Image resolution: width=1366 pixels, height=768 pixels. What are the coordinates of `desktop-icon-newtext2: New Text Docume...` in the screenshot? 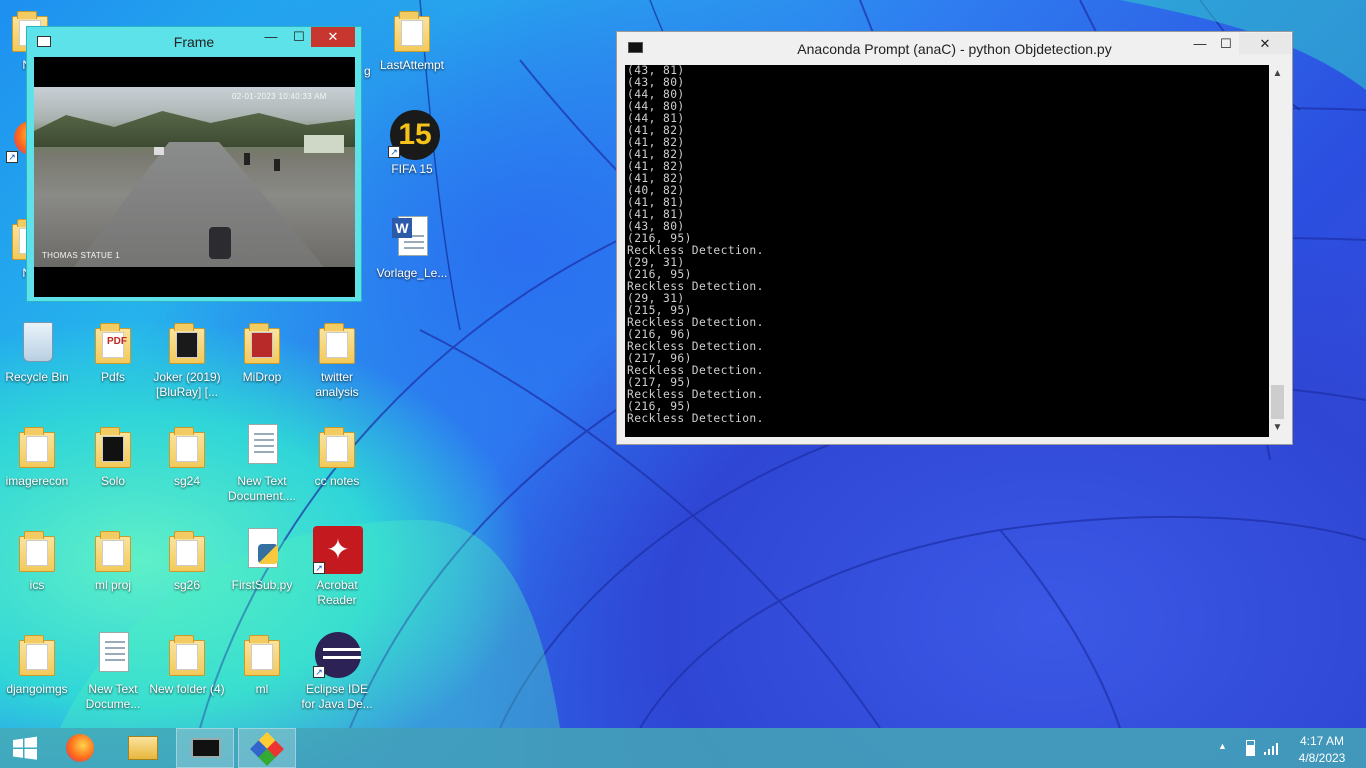 It's located at (113, 671).